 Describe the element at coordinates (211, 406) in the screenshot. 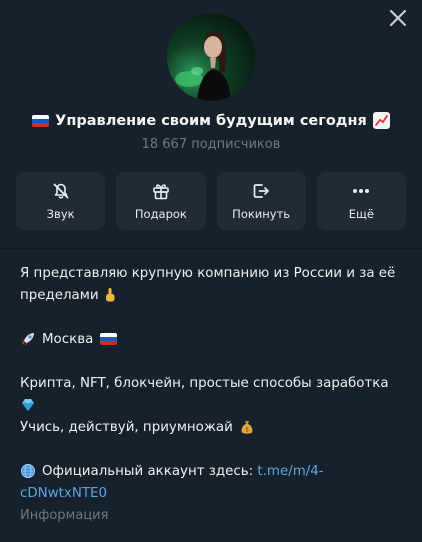

I see `gem-line` at that location.